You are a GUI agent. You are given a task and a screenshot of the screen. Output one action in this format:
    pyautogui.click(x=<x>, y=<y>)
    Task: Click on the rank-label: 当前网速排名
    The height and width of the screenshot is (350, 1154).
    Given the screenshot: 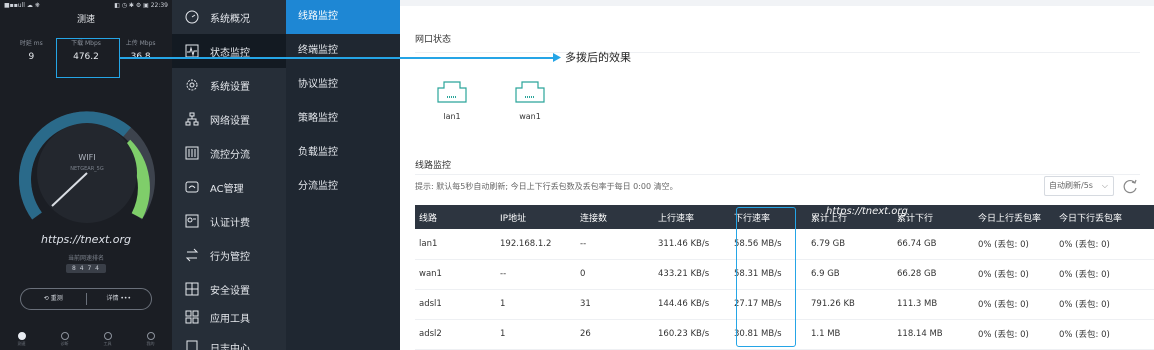 What is the action you would take?
    pyautogui.click(x=85, y=258)
    